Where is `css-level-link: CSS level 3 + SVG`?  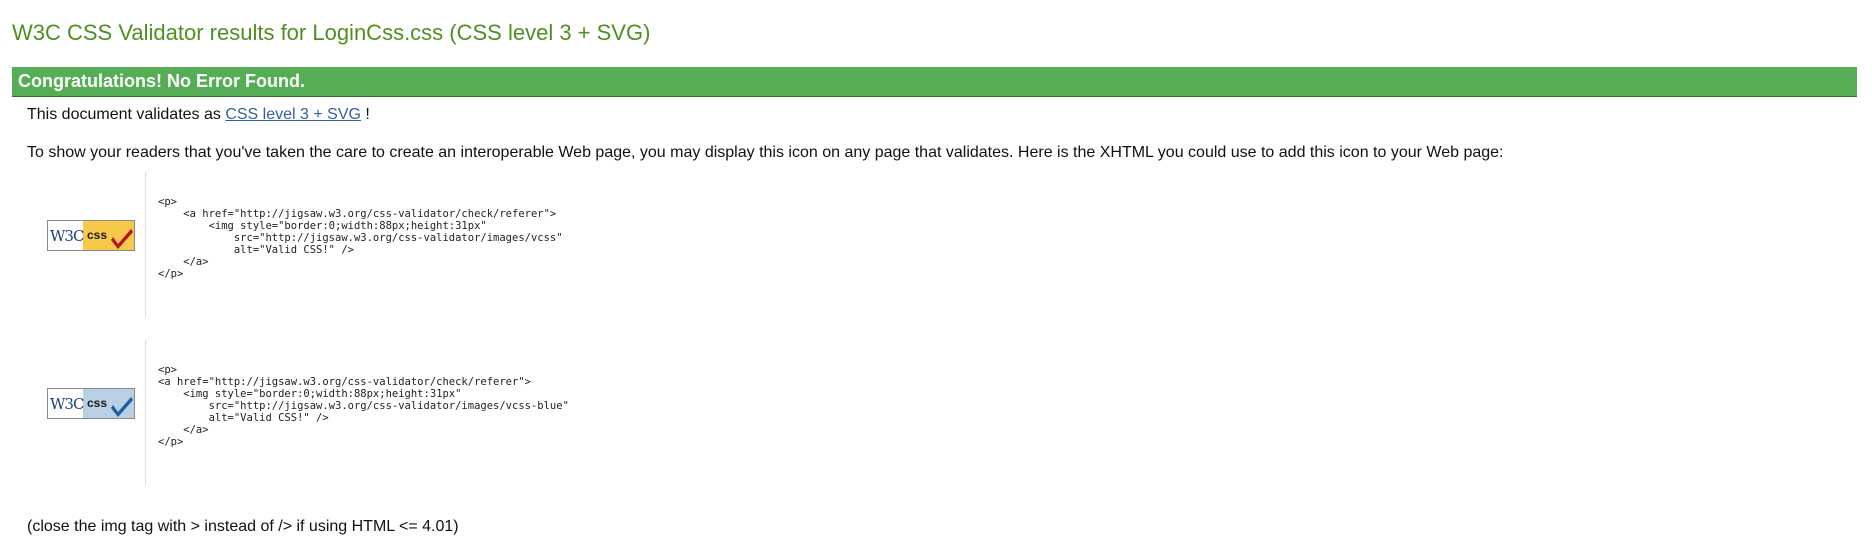 css-level-link: CSS level 3 + SVG is located at coordinates (293, 114).